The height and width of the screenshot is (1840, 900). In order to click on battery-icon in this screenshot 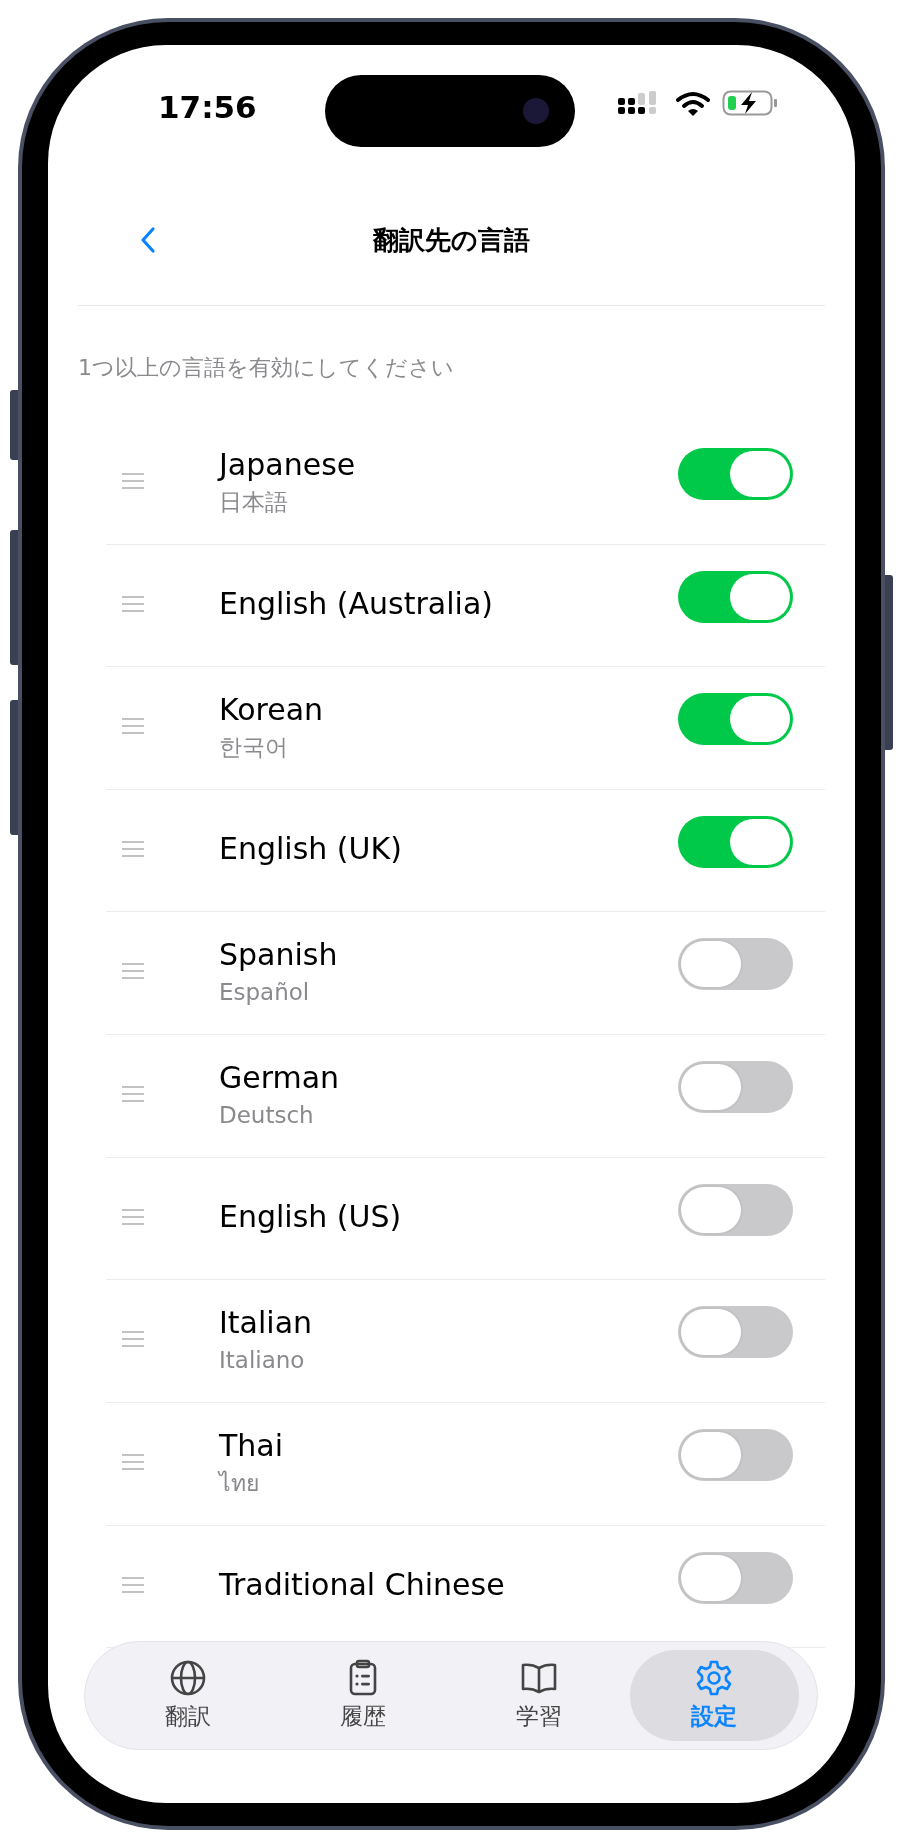, I will do `click(750, 103)`.